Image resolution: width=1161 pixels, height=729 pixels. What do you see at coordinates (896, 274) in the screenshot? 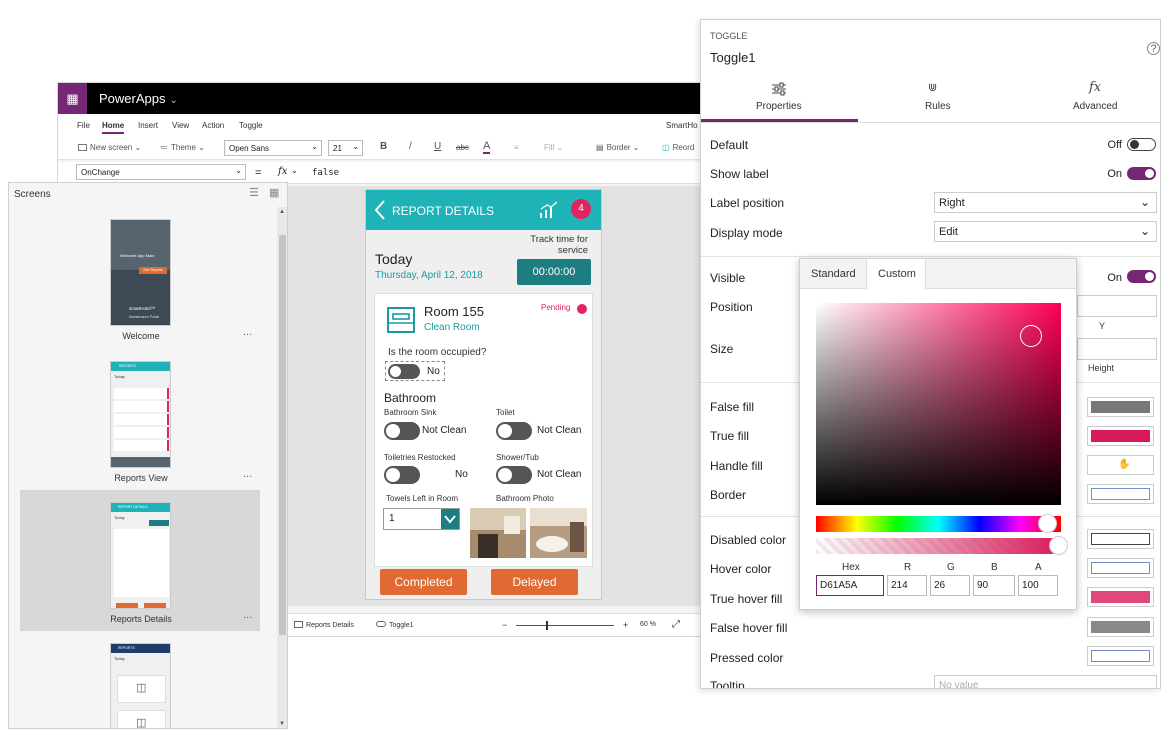
I see `tab-custom: Custom` at bounding box center [896, 274].